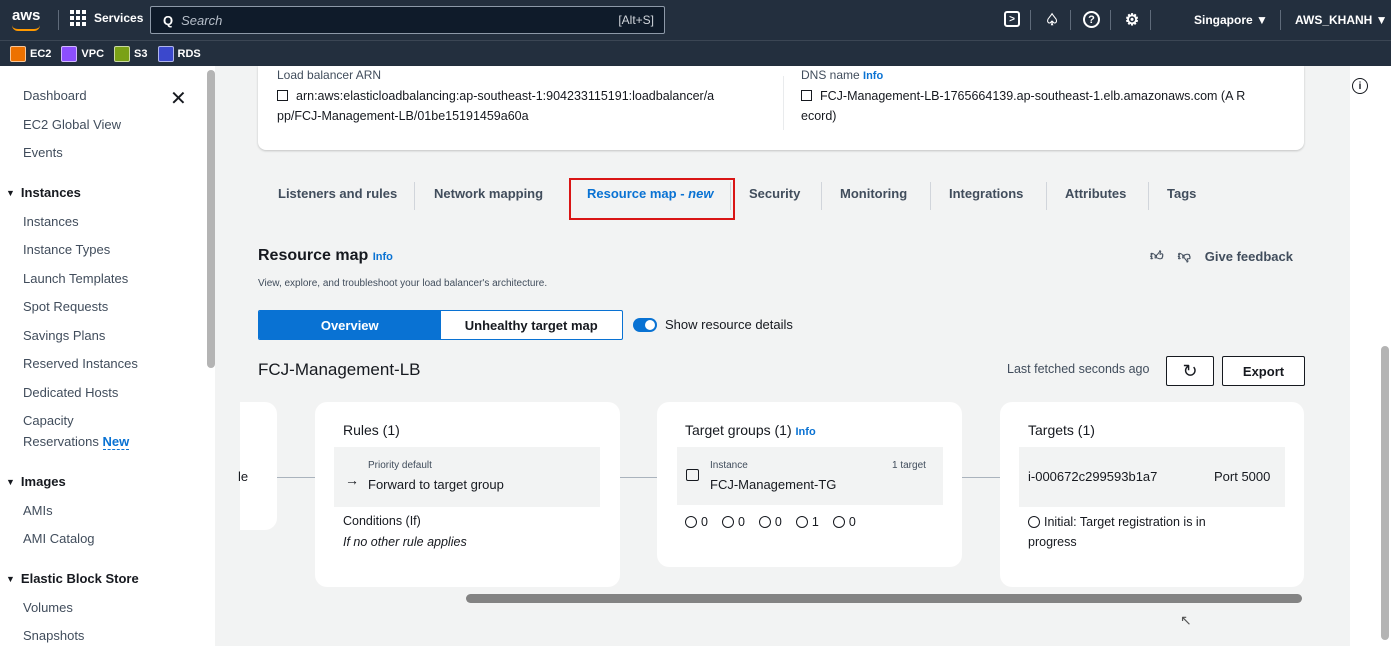 The width and height of the screenshot is (1391, 646). Describe the element at coordinates (400, 465) in the screenshot. I see `rule-priority: Priority default` at that location.